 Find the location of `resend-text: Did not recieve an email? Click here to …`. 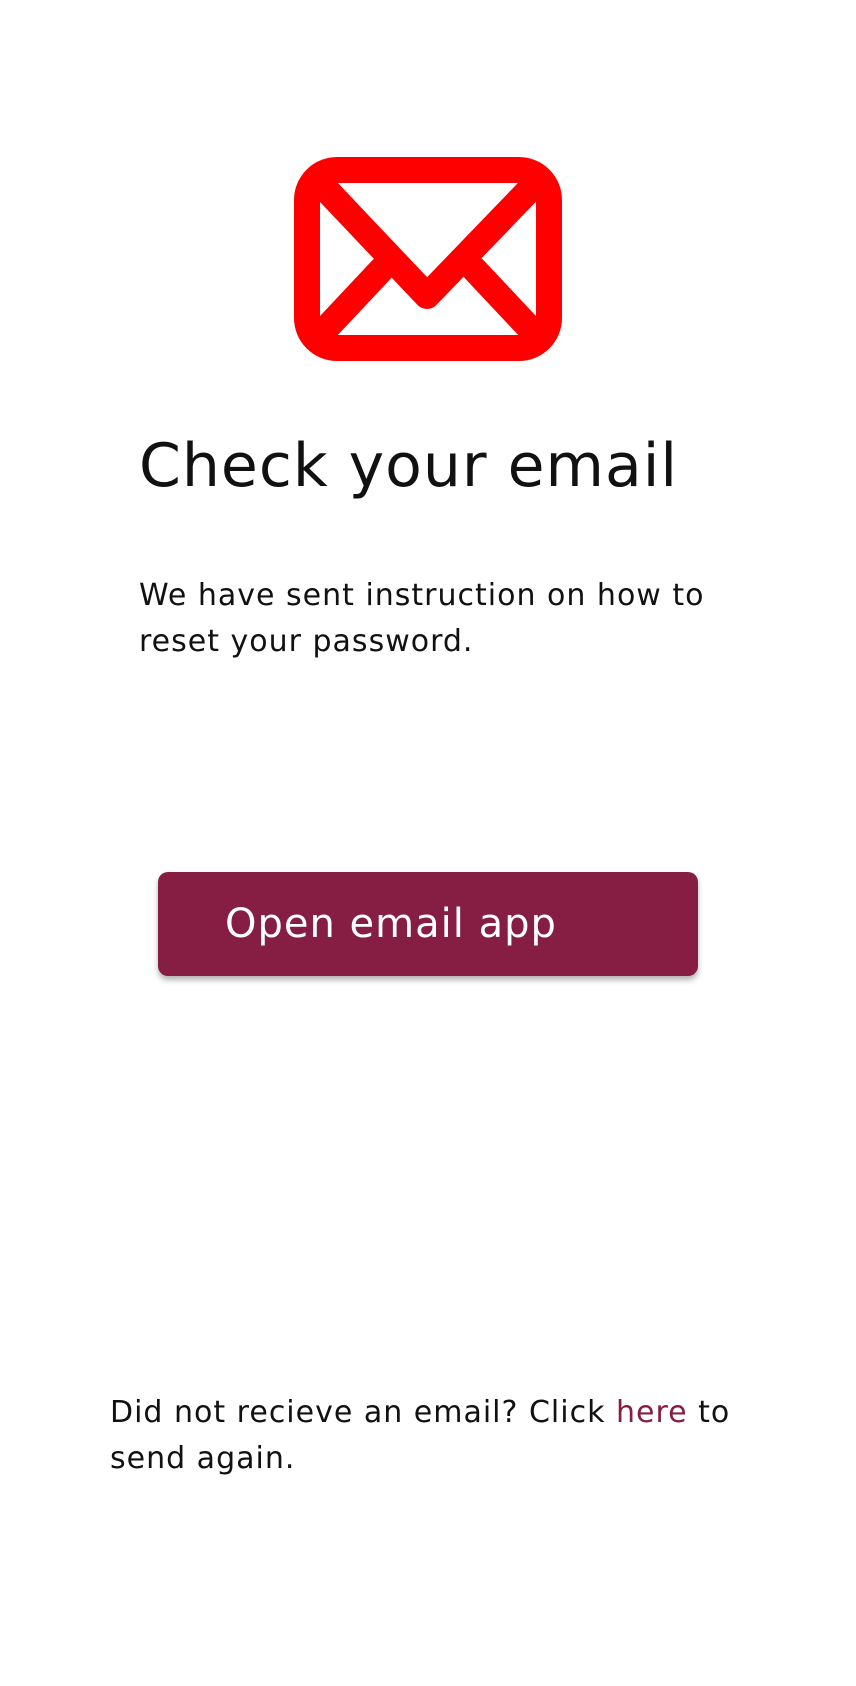

resend-text: Did not recieve an email? Click here to … is located at coordinates (430, 1436).